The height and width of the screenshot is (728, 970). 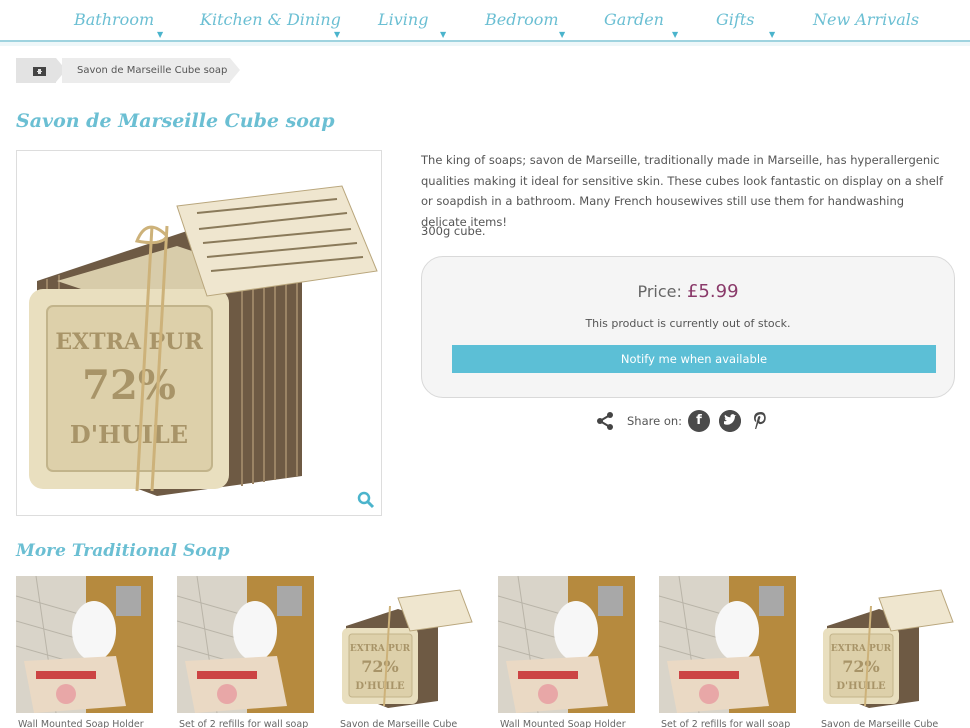 I want to click on related-products-title: More Traditional Soap, so click(x=123, y=551).